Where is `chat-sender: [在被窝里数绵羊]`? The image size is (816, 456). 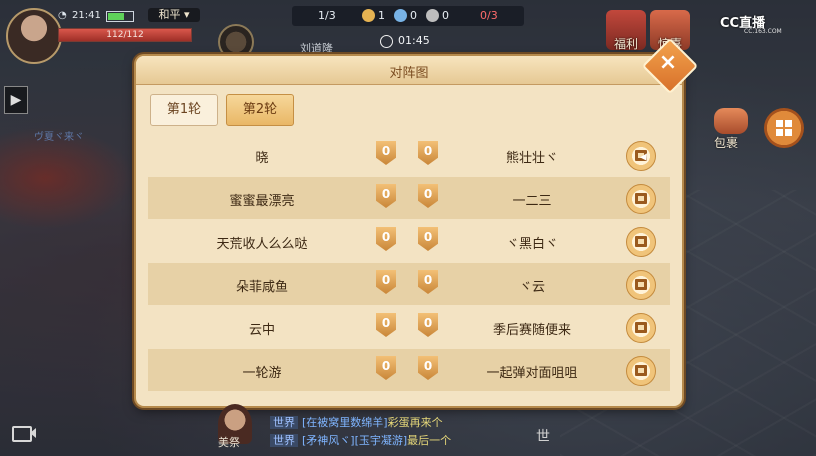
chat-sender: [在被窝里数绵羊] is located at coordinates (345, 422).